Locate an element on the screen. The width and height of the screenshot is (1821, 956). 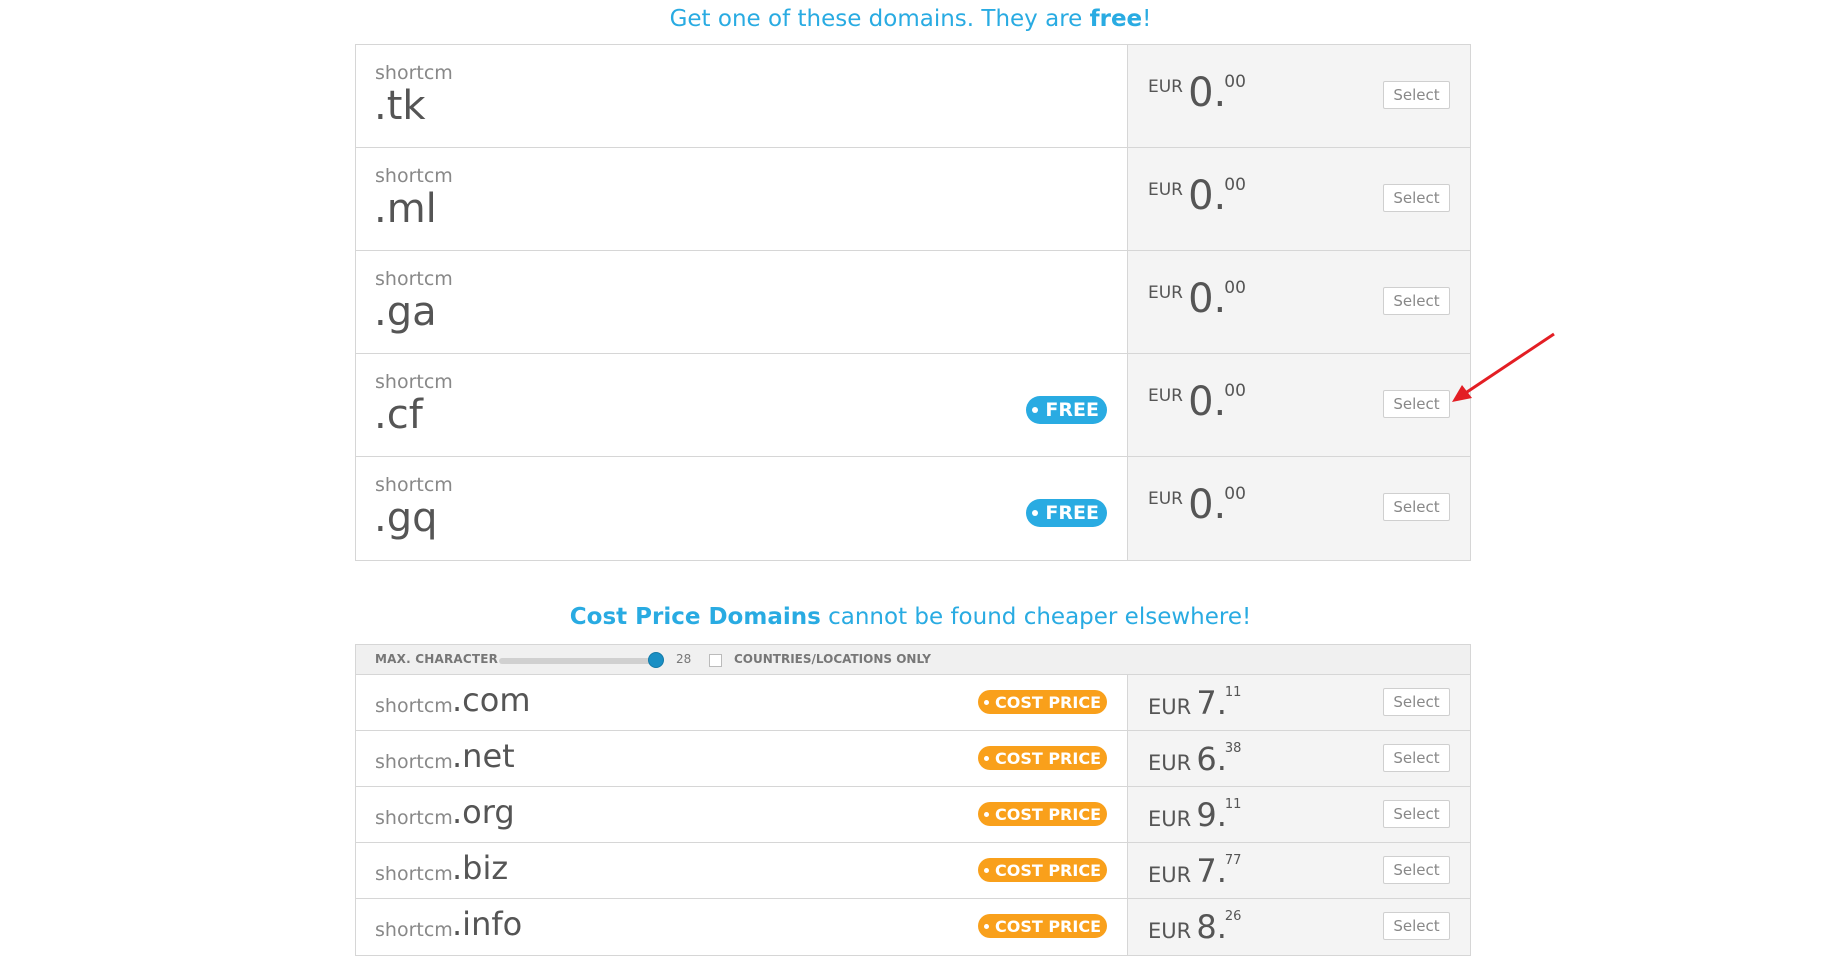
max-character-slider-thumb is located at coordinates (656, 660).